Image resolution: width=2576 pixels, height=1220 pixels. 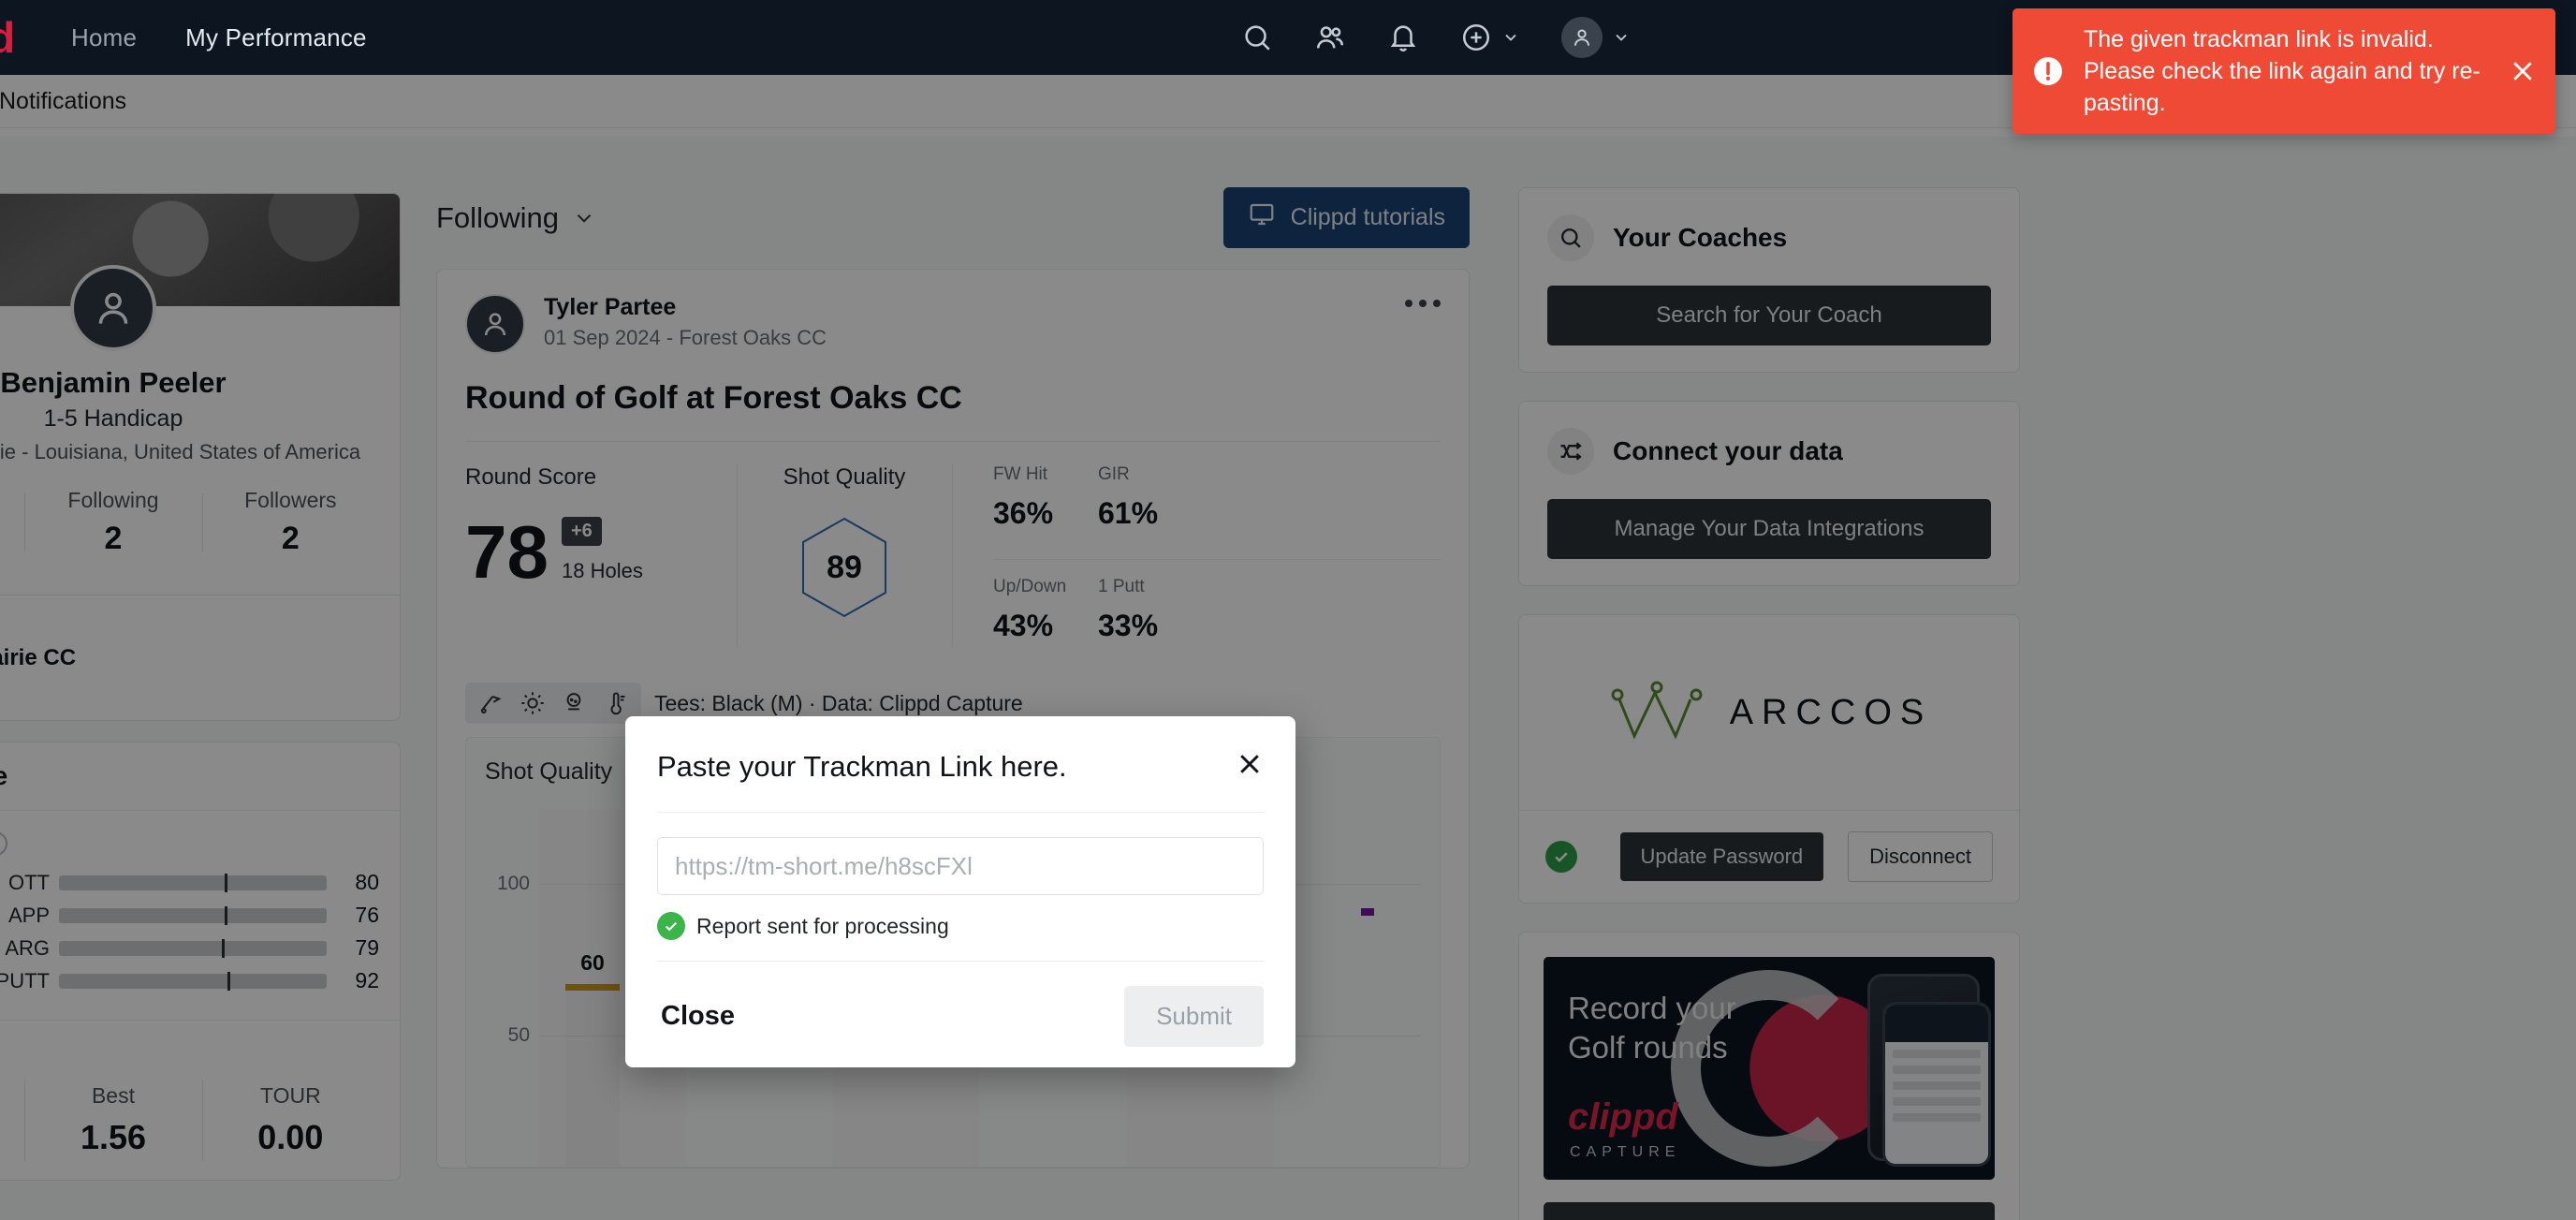 I want to click on account-menu, so click(x=1596, y=37).